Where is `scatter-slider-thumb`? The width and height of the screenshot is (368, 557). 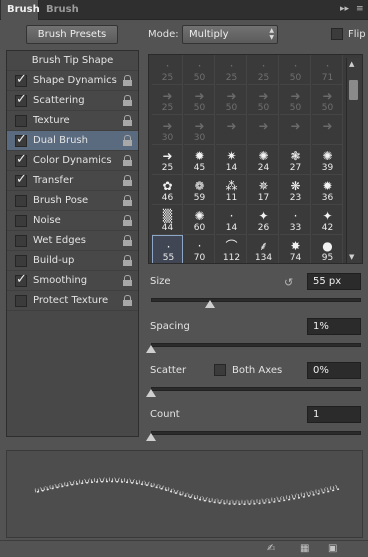 scatter-slider-thumb is located at coordinates (151, 393).